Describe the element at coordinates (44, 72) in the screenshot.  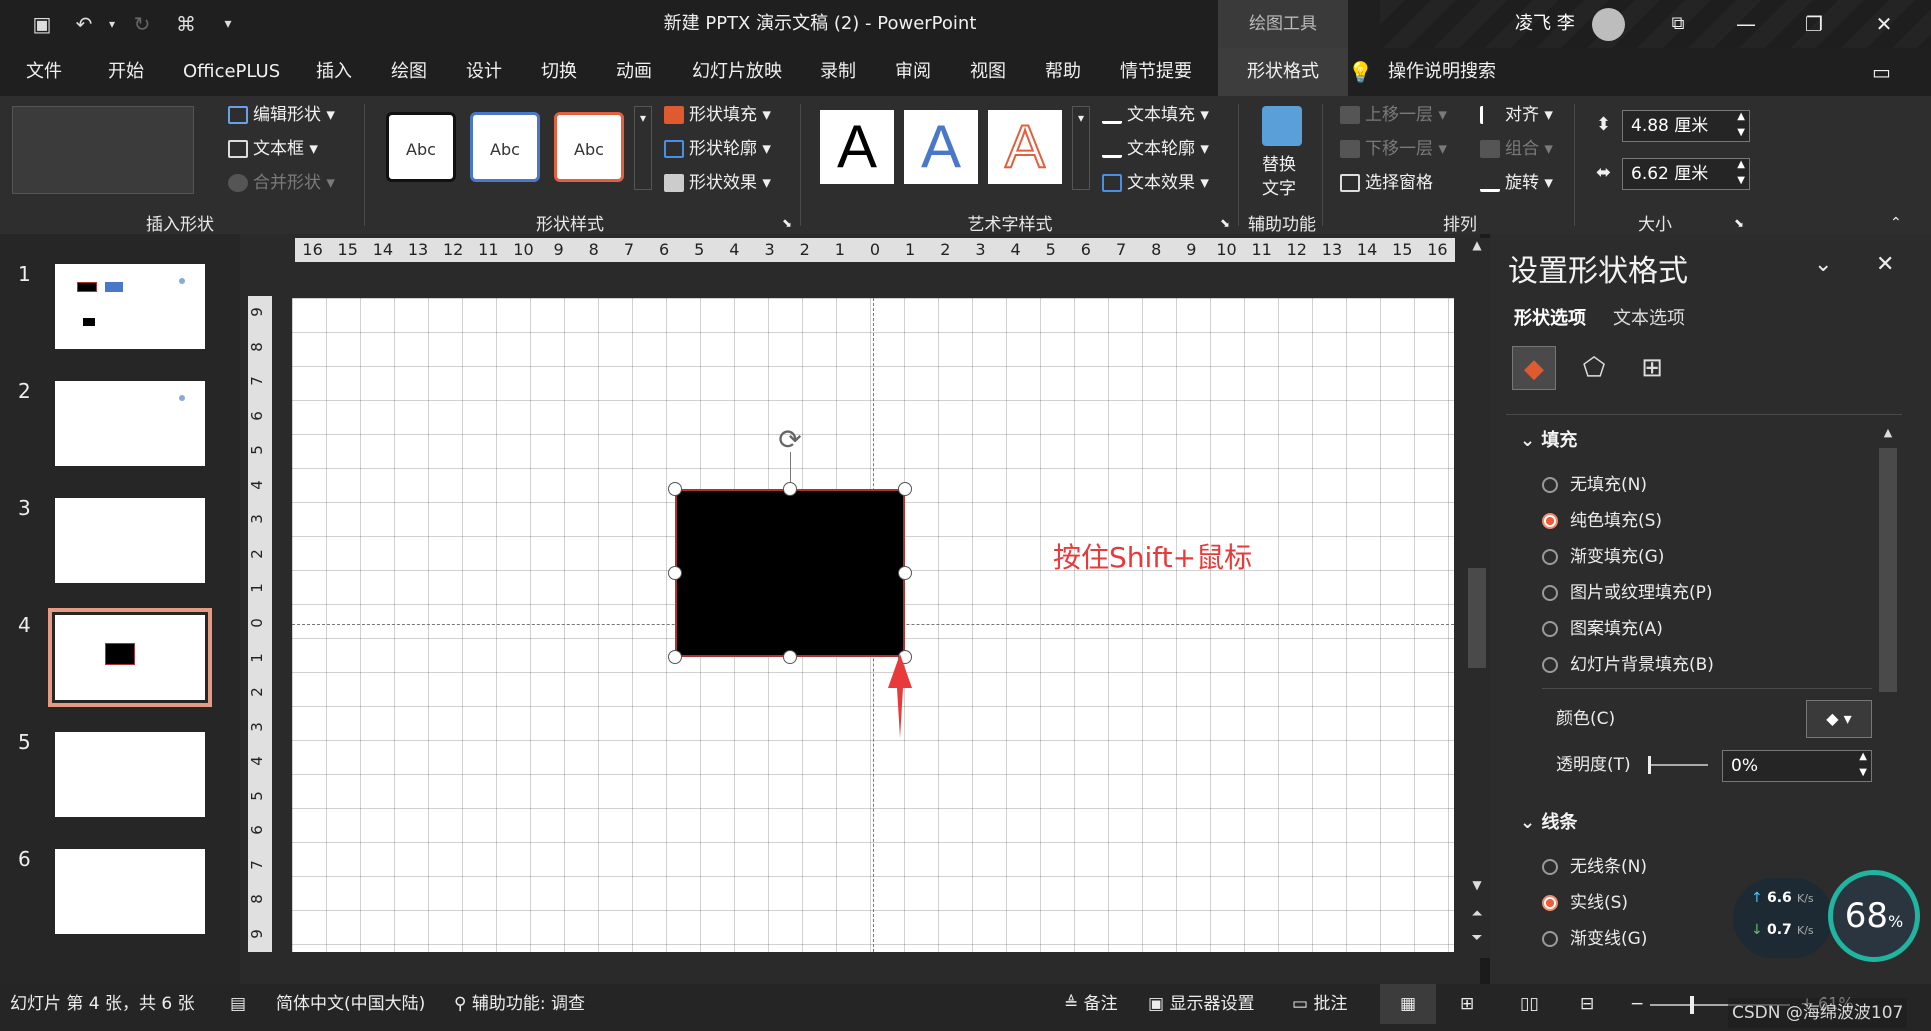
I see `tab-file: 文件` at that location.